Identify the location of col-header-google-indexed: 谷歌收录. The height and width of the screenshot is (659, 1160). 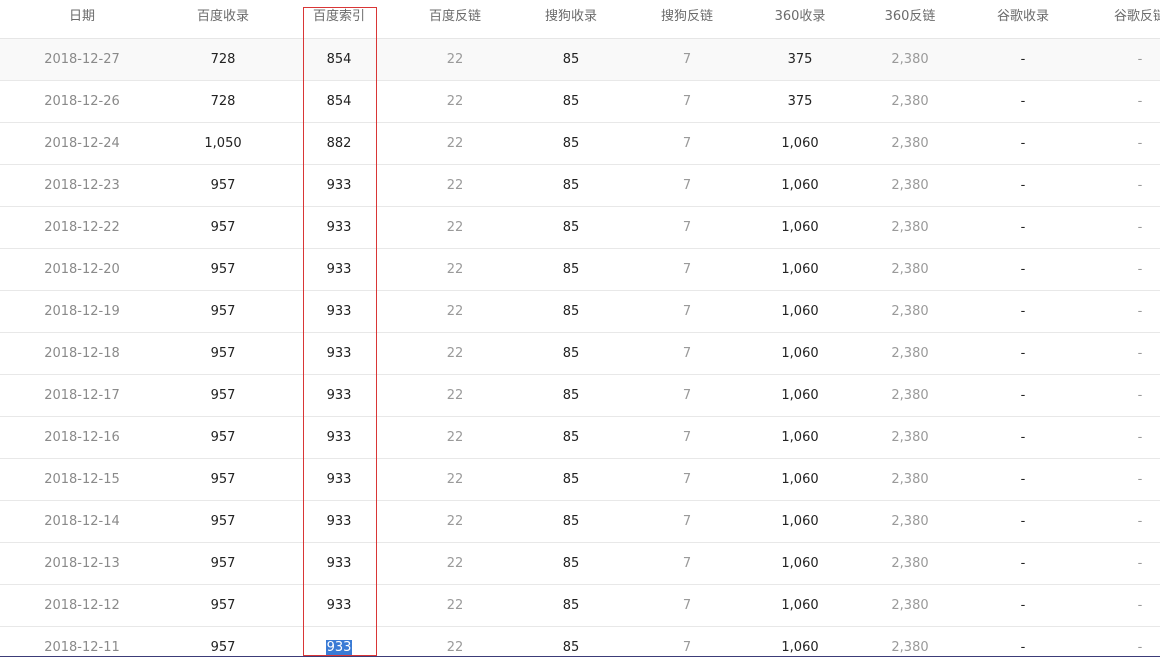
(1023, 19).